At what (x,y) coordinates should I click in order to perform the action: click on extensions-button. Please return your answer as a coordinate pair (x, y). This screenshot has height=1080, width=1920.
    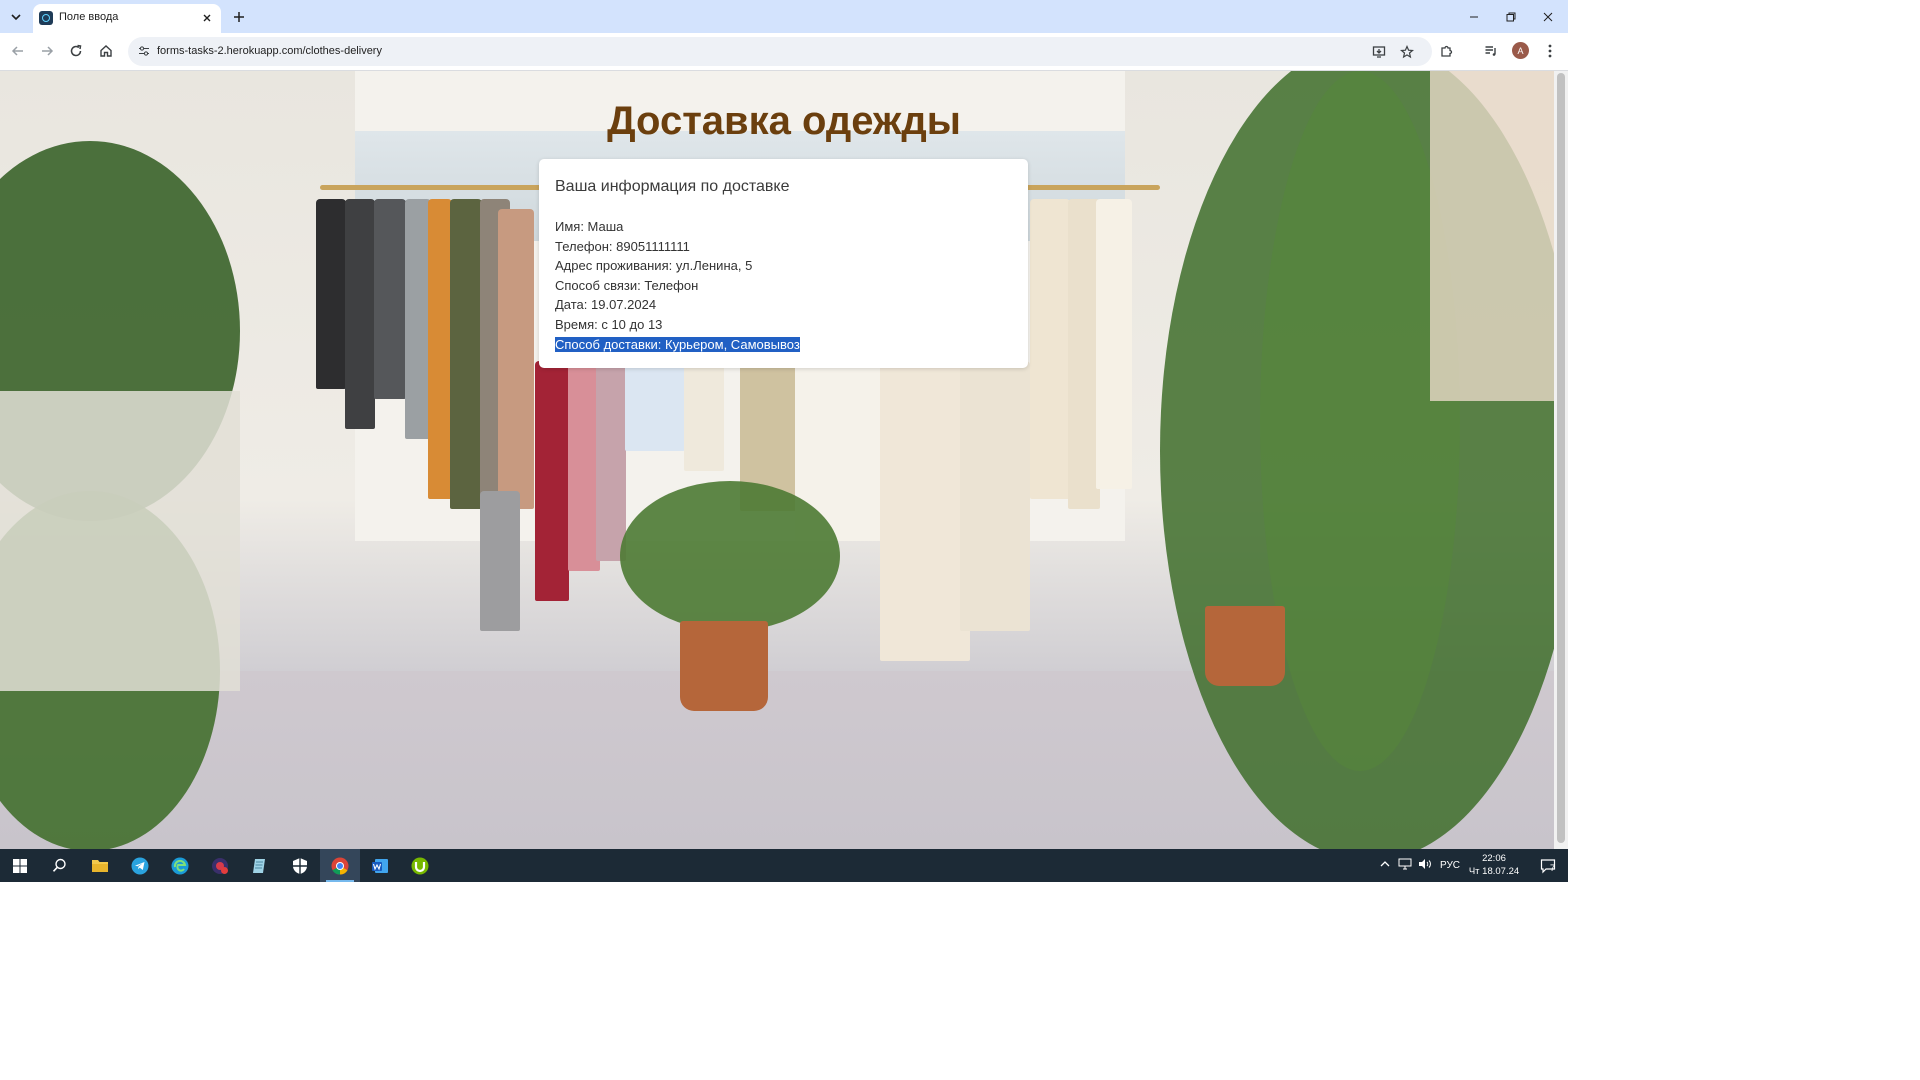
    Looking at the image, I should click on (1447, 51).